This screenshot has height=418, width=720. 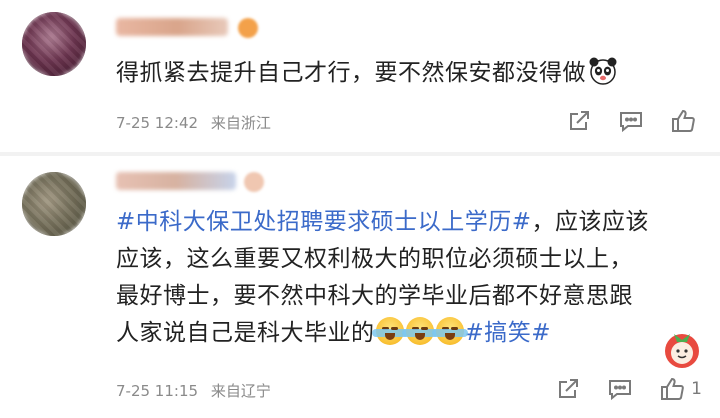 What do you see at coordinates (157, 391) in the screenshot?
I see `comment-time: 7-25 11:15` at bounding box center [157, 391].